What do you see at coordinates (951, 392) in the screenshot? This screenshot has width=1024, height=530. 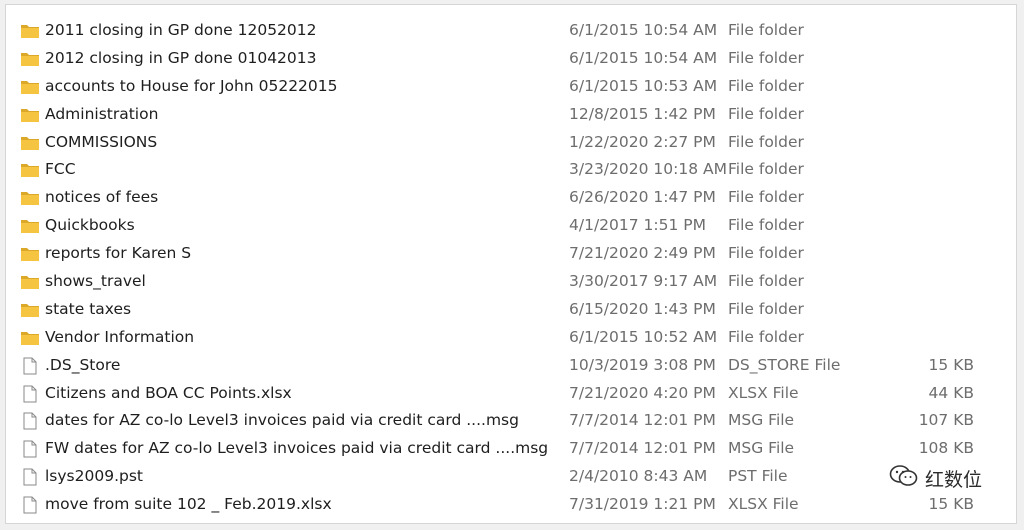 I see `file-size: 44 KB` at bounding box center [951, 392].